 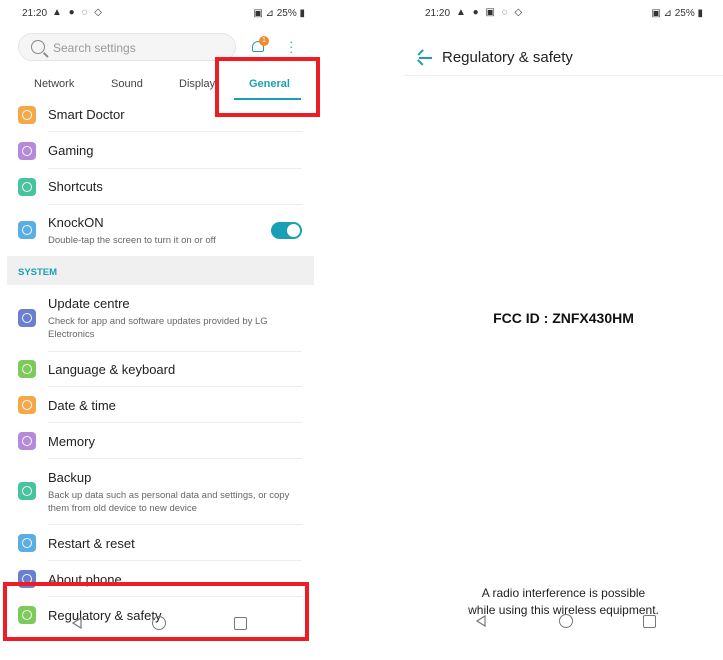 What do you see at coordinates (291, 46) in the screenshot?
I see `more-options-icon: · · ·` at bounding box center [291, 46].